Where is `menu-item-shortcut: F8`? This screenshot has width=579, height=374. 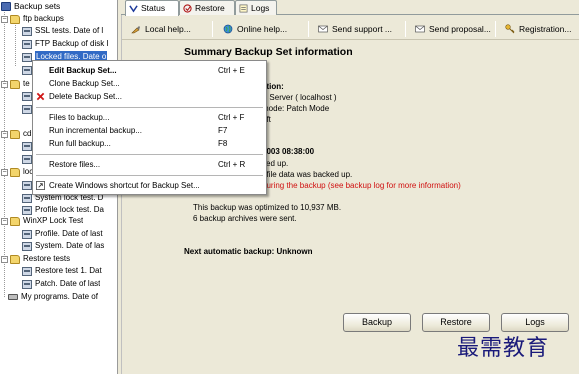 menu-item-shortcut: F8 is located at coordinates (223, 143).